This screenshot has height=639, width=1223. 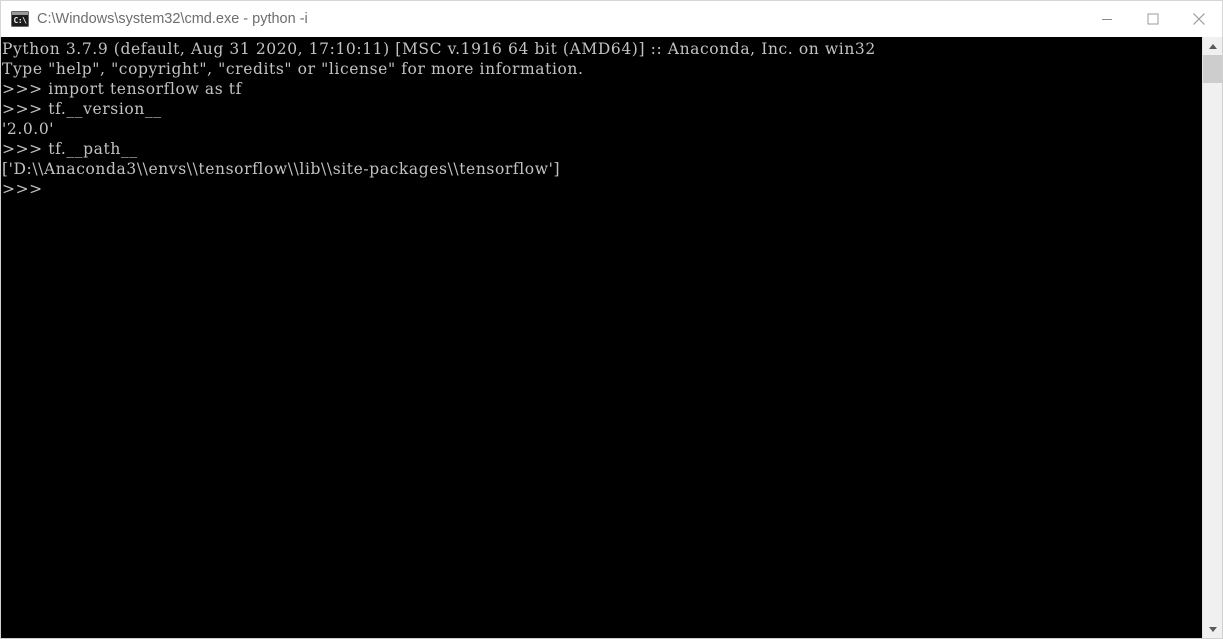 I want to click on scroll-down-button, so click(x=1212, y=629).